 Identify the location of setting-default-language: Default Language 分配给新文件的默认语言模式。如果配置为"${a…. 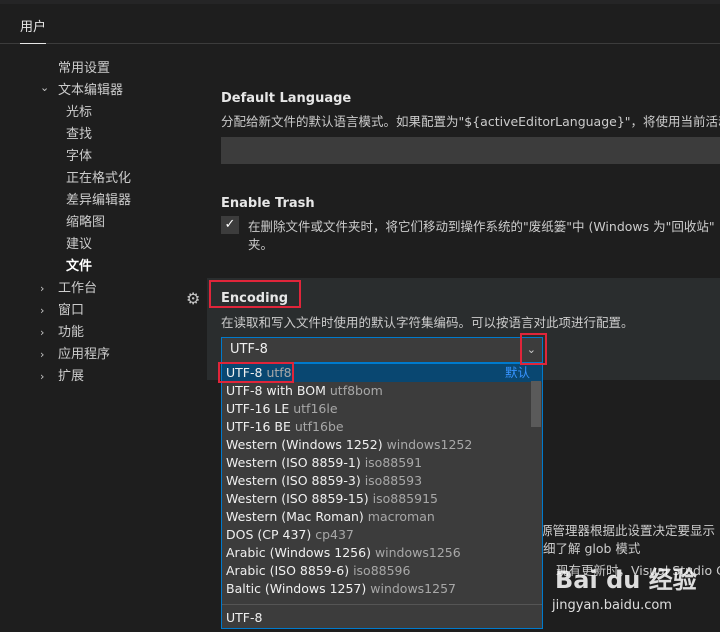
(470, 110).